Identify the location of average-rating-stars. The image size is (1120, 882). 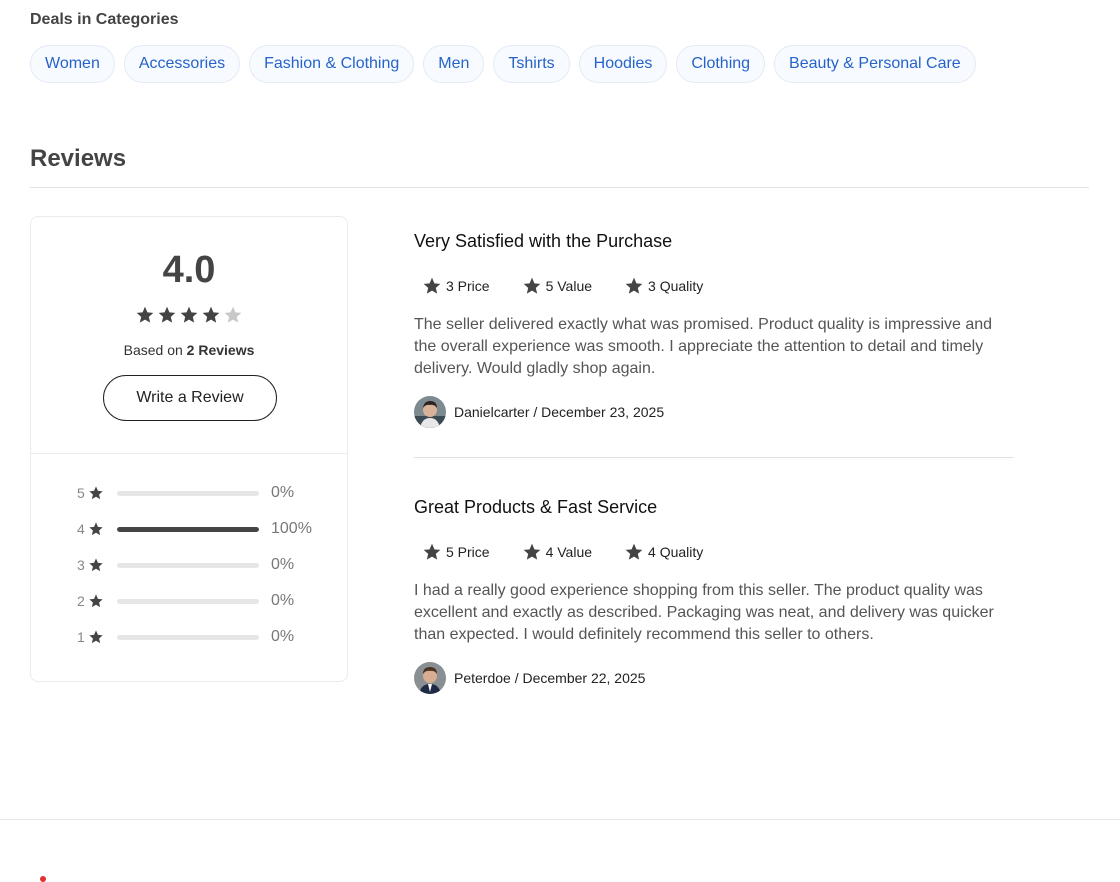
(189, 315).